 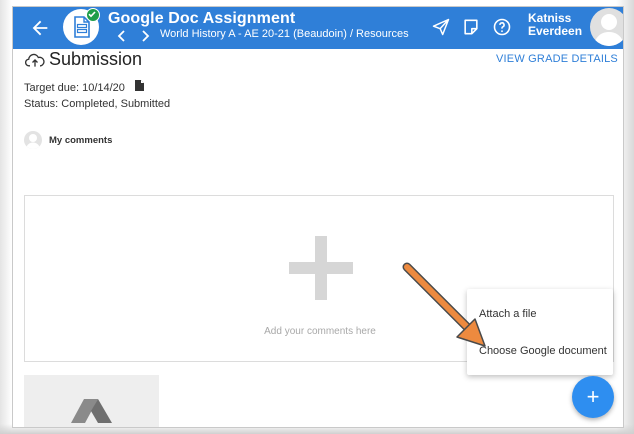 I want to click on attachment-card, so click(x=91, y=401).